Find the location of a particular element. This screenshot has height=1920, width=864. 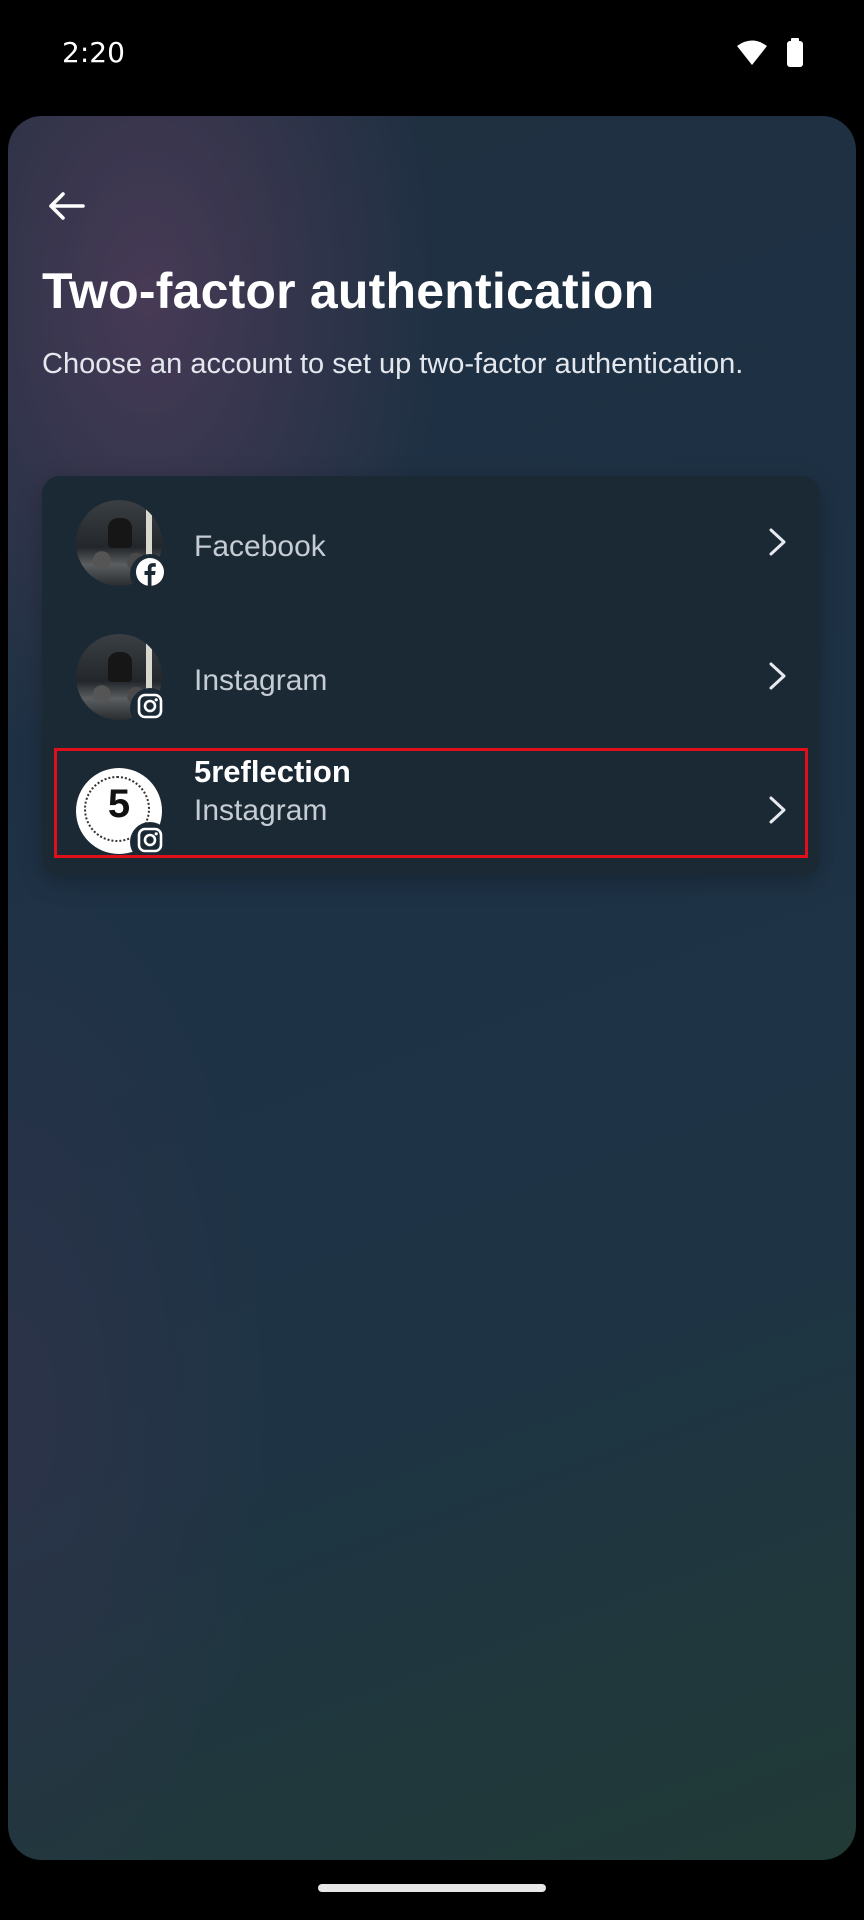

account-username: 5reflection is located at coordinates (272, 771).